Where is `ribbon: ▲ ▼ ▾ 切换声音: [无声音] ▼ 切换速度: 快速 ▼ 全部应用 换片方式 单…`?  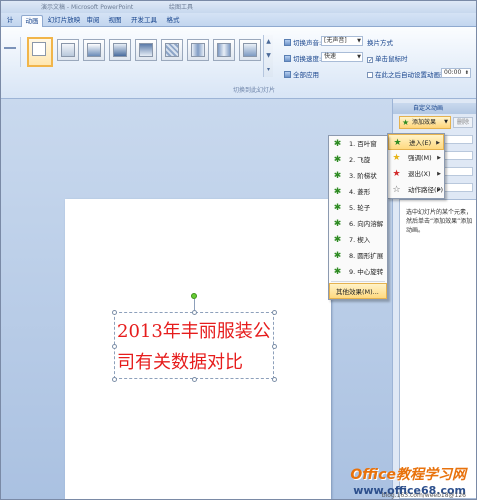
ribbon: ▲ ▼ ▾ 切换声音: [无声音] ▼ 切换速度: 快速 ▼ 全部应用 换片方式 单… is located at coordinates (238, 63).